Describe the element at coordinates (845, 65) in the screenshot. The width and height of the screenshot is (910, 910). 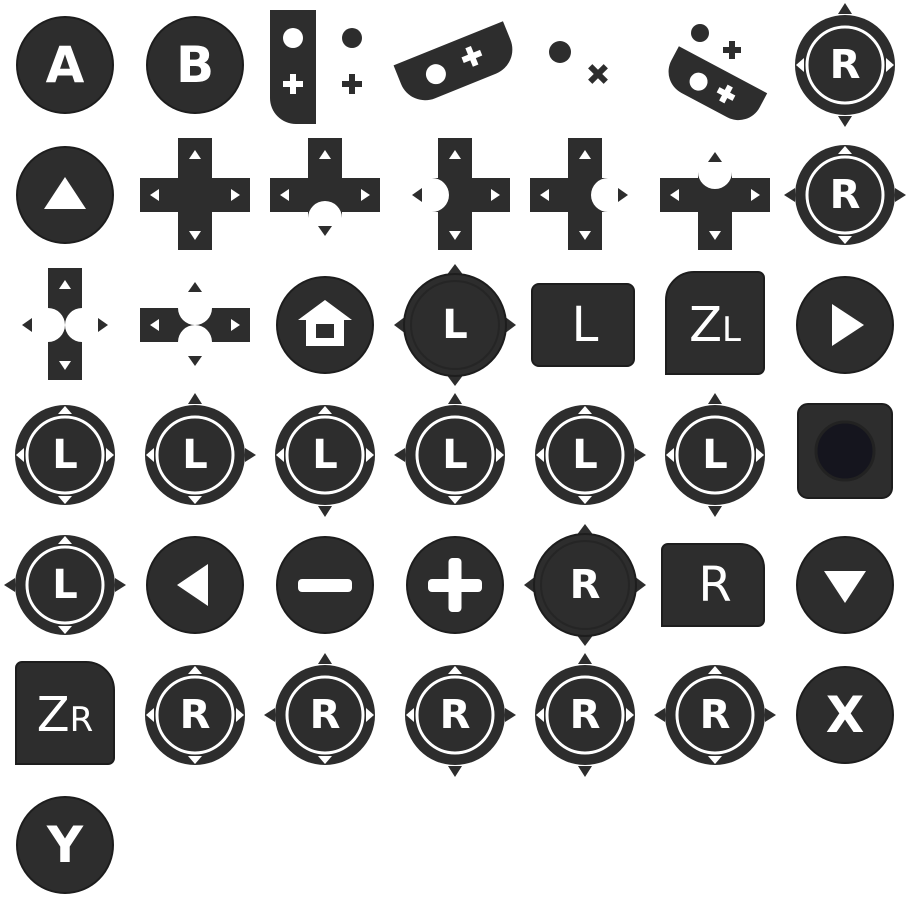
I see `stick-r-icon: R` at that location.